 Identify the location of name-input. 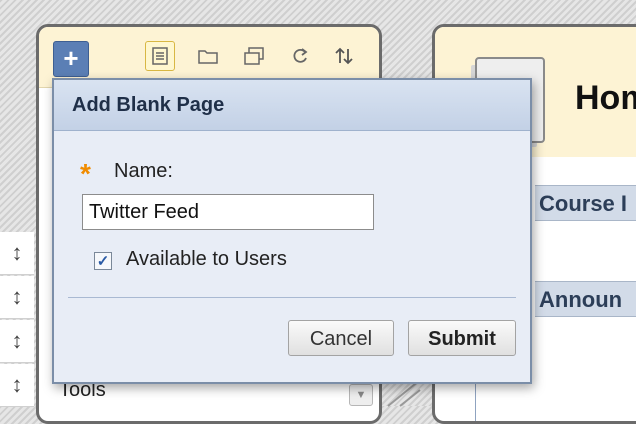
(228, 212).